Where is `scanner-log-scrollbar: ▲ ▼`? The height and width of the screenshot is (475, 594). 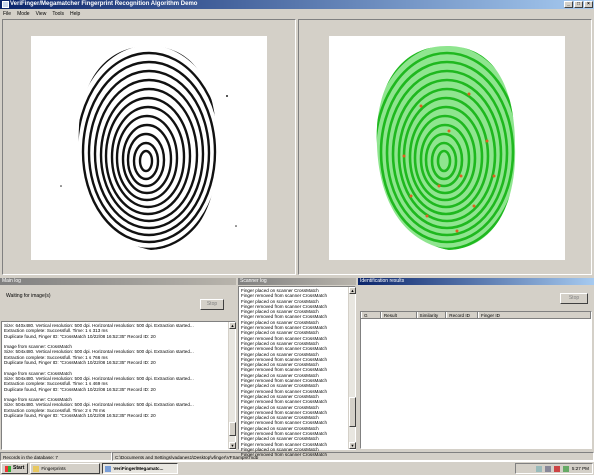 scanner-log-scrollbar: ▲ ▼ is located at coordinates (352, 368).